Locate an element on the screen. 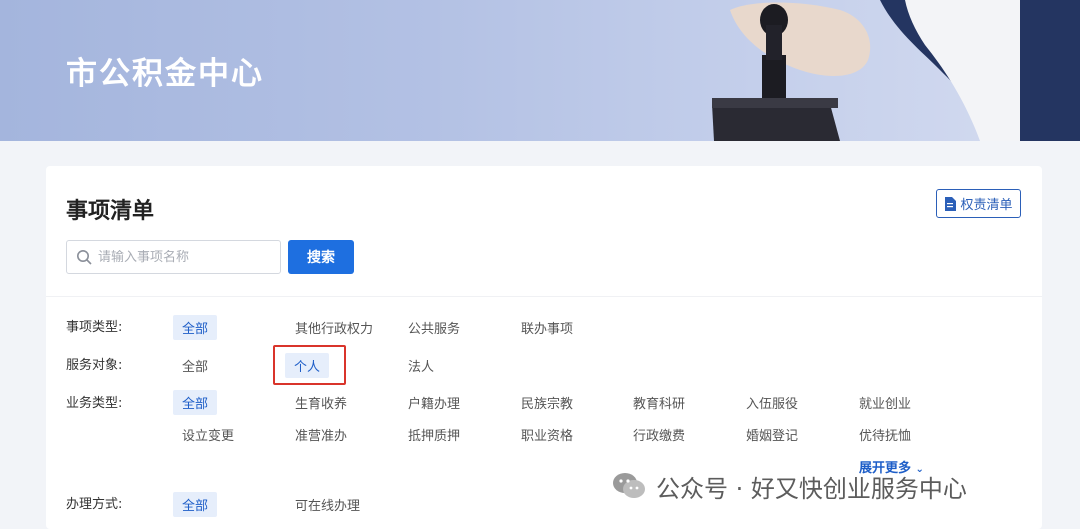 The height and width of the screenshot is (529, 1080). watermark-text: 公众号 · 好又快创业服务中心 is located at coordinates (811, 488).